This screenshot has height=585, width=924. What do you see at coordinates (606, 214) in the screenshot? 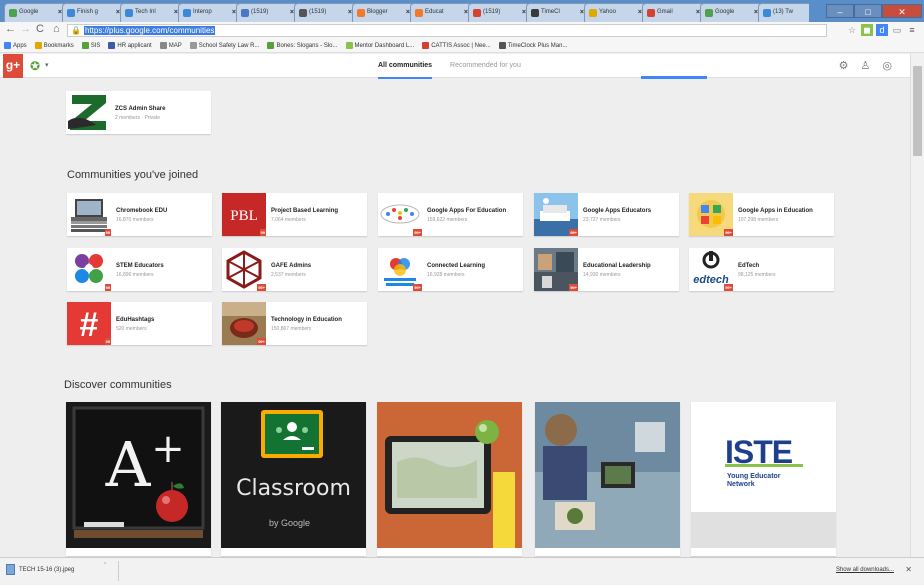
I see `community-card: 99+ Google Apps Educators 23,727 members` at bounding box center [606, 214].